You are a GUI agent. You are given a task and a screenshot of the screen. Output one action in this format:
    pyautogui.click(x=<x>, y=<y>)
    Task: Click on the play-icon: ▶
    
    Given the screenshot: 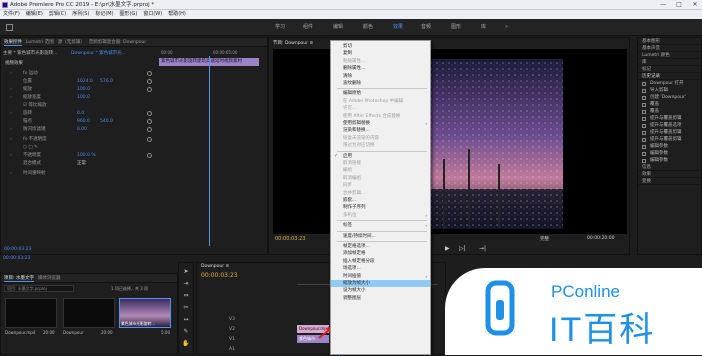 What is the action you would take?
    pyautogui.click(x=447, y=248)
    